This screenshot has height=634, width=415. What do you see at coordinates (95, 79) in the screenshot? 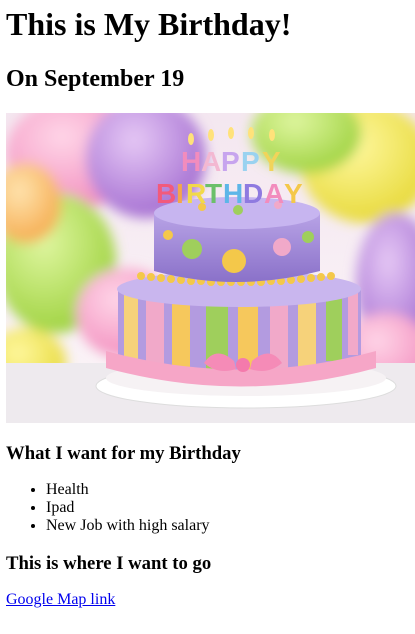
I see `date-heading: On September 19` at bounding box center [95, 79].